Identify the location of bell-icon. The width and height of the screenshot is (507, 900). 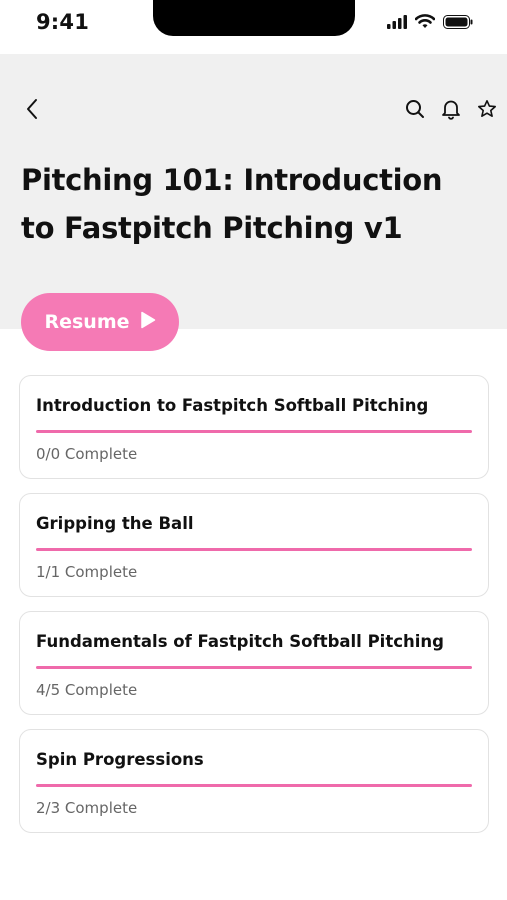
(451, 111).